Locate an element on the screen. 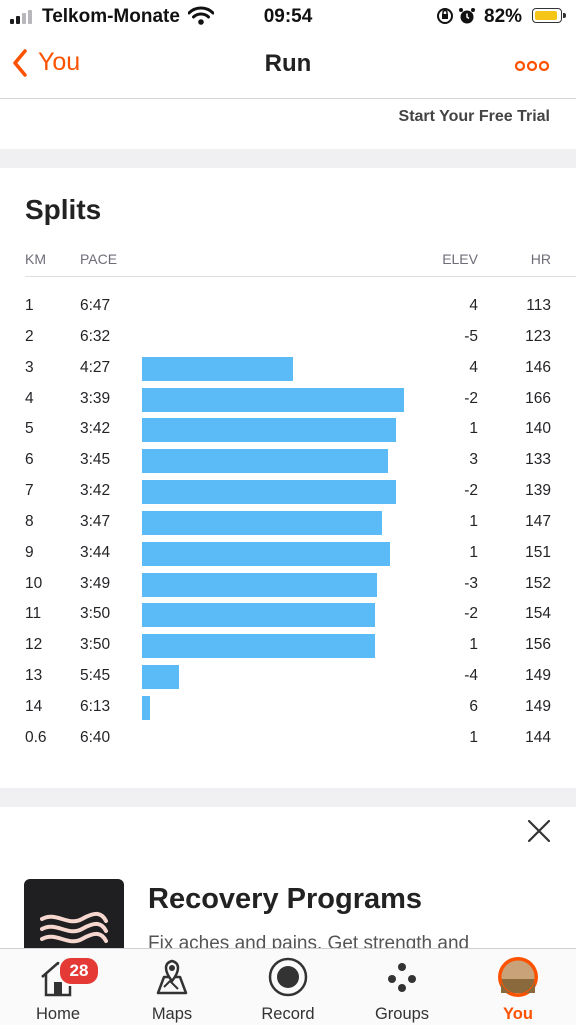 The width and height of the screenshot is (576, 1025). groups-icon is located at coordinates (402, 977).